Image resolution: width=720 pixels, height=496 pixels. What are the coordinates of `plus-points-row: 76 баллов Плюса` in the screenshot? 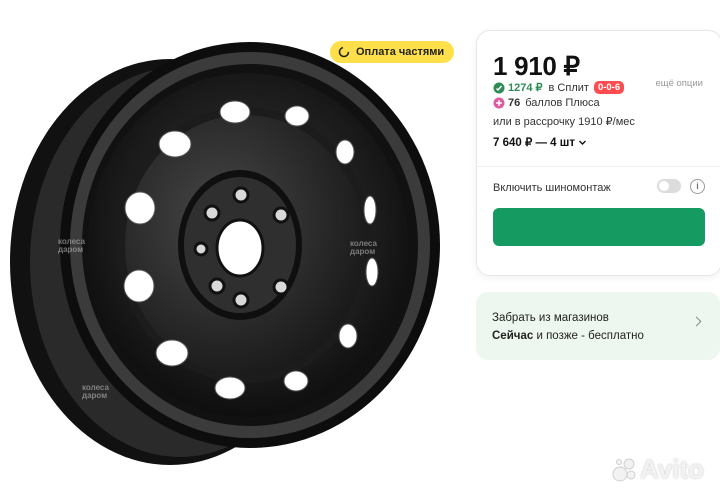 It's located at (546, 103).